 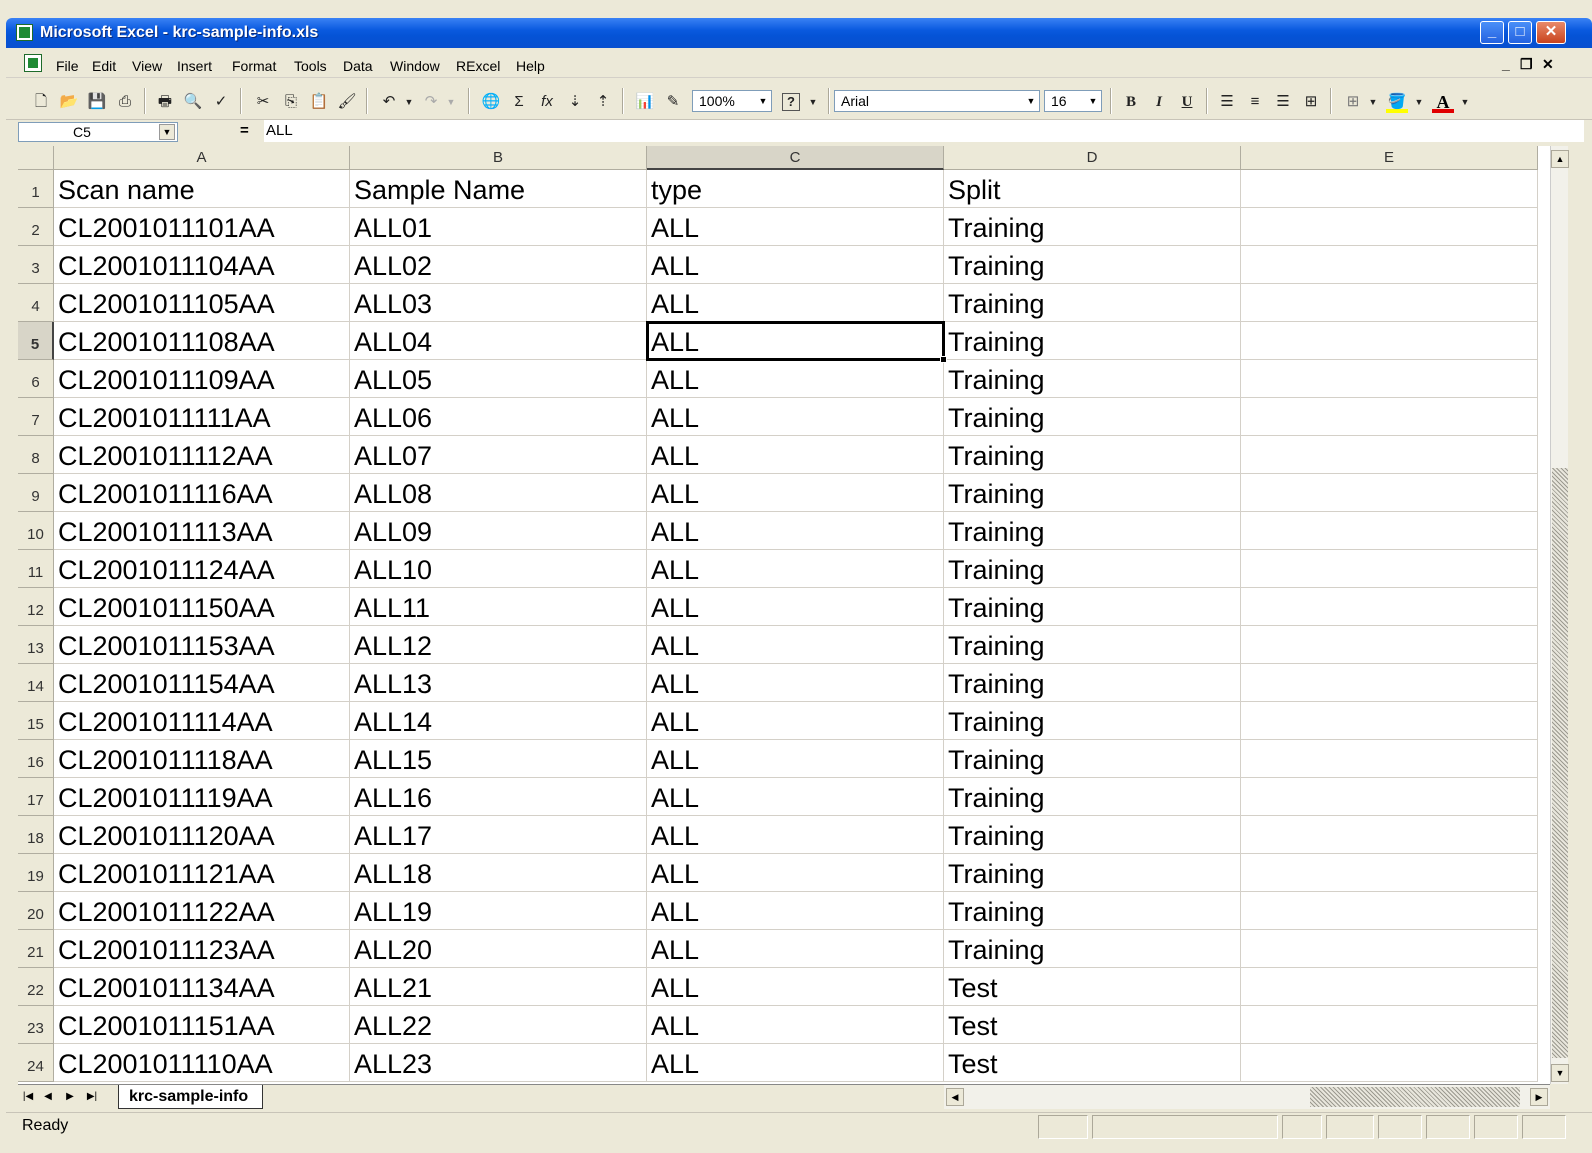 I want to click on cell-a1: Scan name, so click(x=202, y=189).